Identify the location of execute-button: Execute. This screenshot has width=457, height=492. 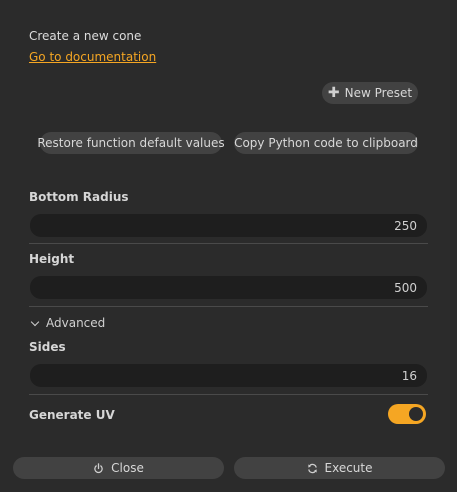
(339, 468).